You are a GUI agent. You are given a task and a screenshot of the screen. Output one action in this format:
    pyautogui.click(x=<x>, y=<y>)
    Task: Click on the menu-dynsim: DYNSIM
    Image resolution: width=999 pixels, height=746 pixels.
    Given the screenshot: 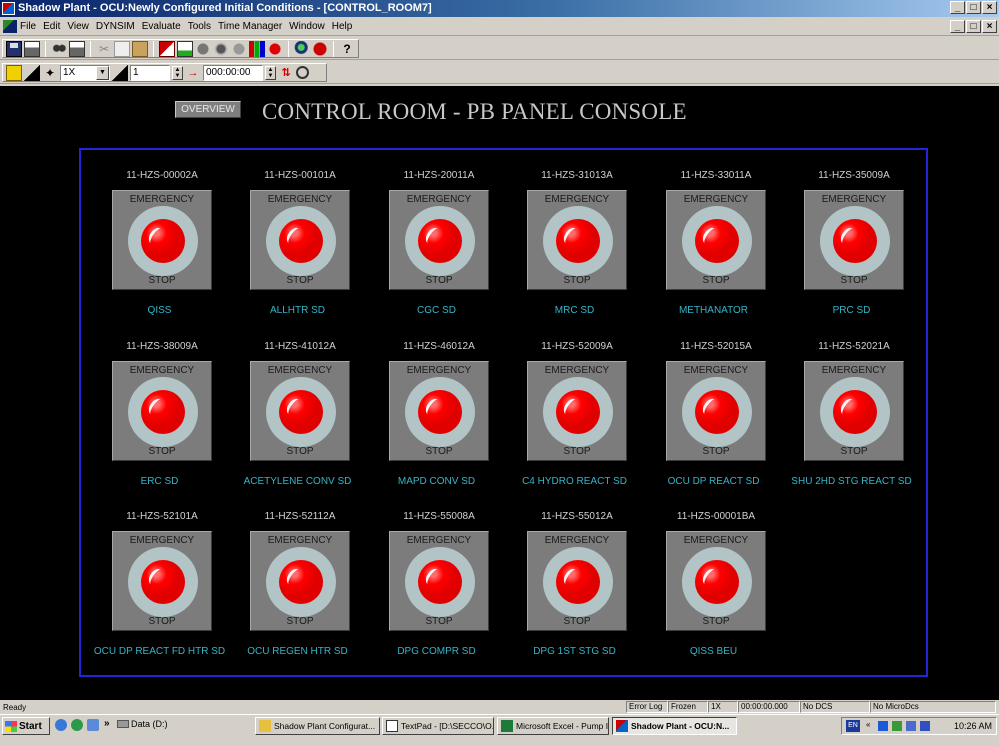 What is the action you would take?
    pyautogui.click(x=115, y=26)
    